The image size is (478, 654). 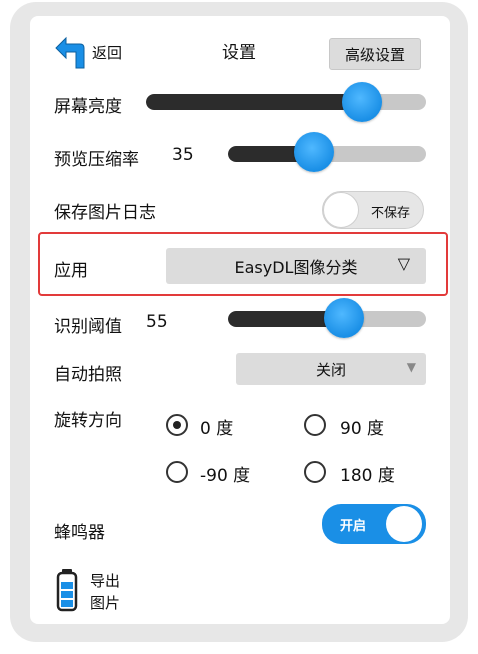 I want to click on buzzer-toggle-text: 开启, so click(x=353, y=526).